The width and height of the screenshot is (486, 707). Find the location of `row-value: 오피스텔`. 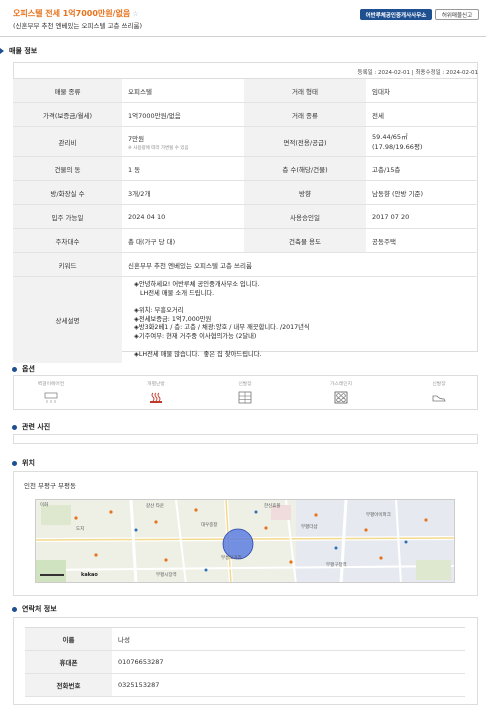

row-value: 오피스텔 is located at coordinates (140, 91).